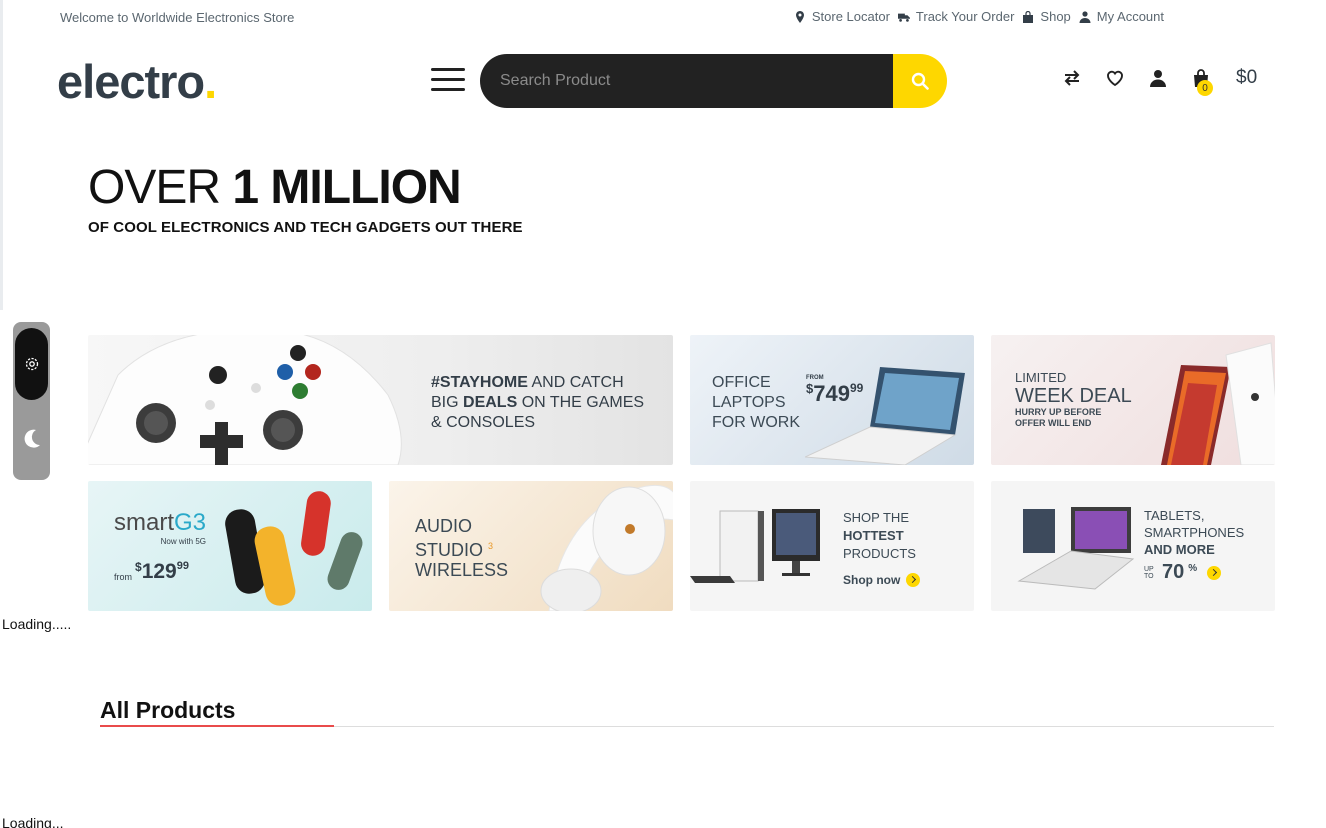  Describe the element at coordinates (32, 439) in the screenshot. I see `dark-mode-moon-icon` at that location.